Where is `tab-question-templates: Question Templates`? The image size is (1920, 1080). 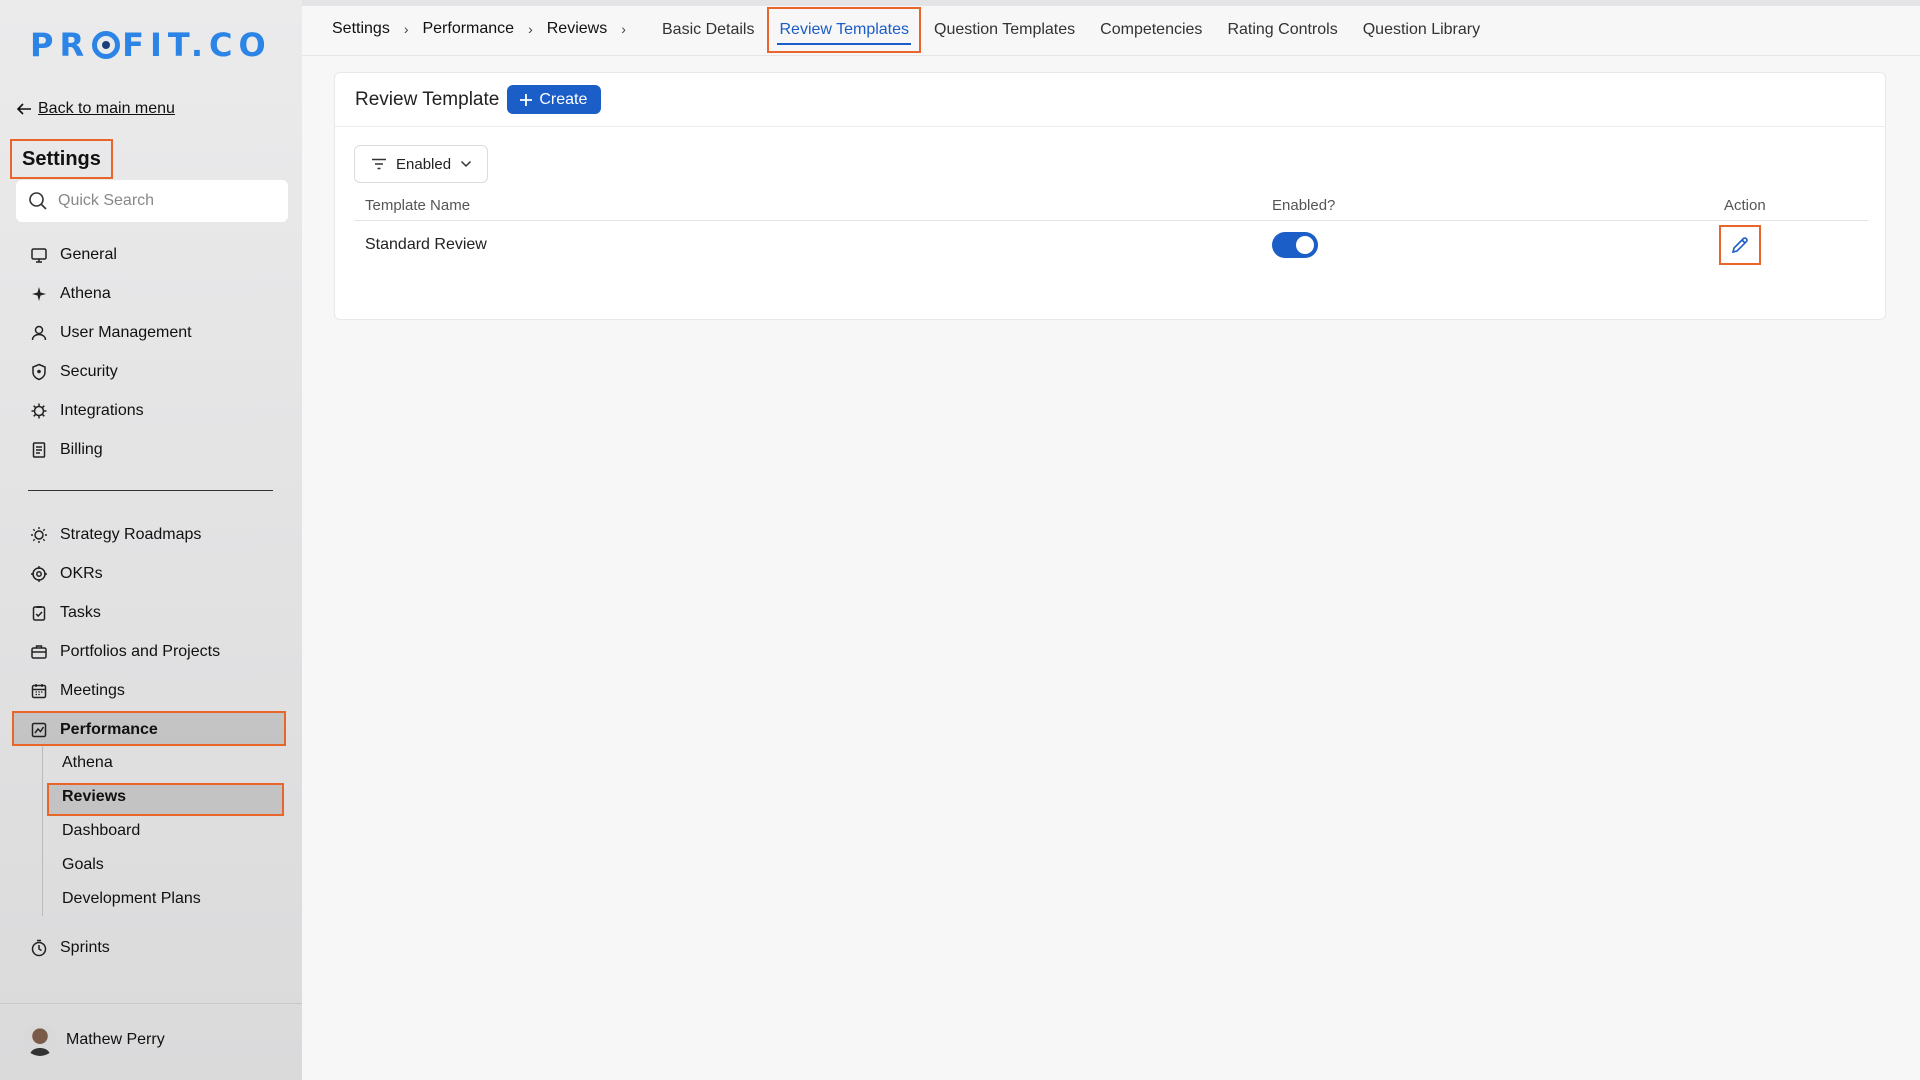
tab-question-templates: Question Templates is located at coordinates (1004, 30).